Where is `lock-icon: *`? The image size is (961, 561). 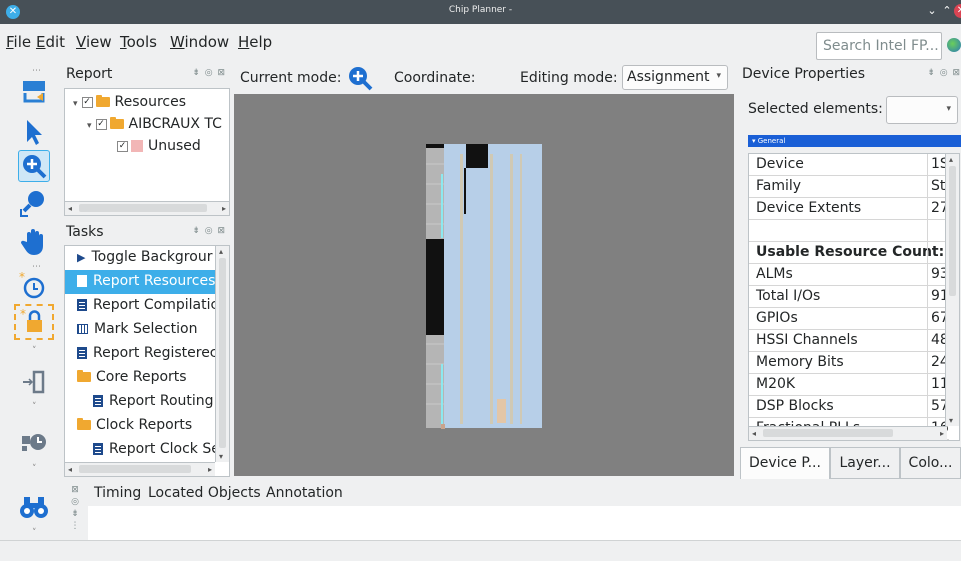 lock-icon: * is located at coordinates (34, 322).